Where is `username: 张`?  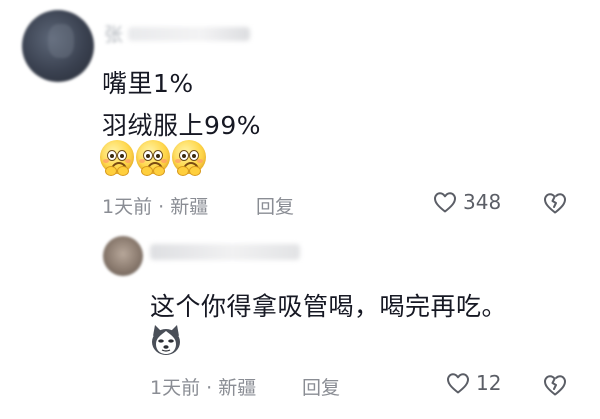 username: 张 is located at coordinates (114, 33).